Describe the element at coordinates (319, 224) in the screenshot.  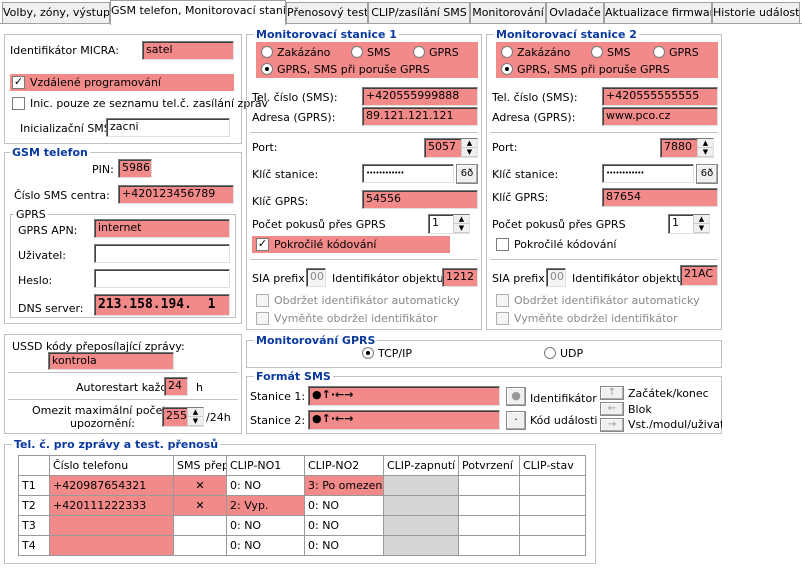
I see `station1-attempts-label: Počet pokusů přes GPRS` at that location.